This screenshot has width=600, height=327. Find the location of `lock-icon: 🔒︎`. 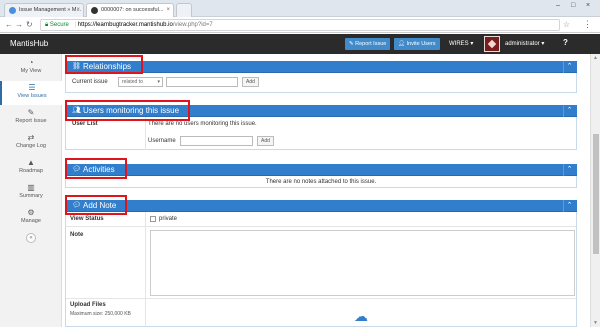

lock-icon: 🔒︎ is located at coordinates (47, 25).